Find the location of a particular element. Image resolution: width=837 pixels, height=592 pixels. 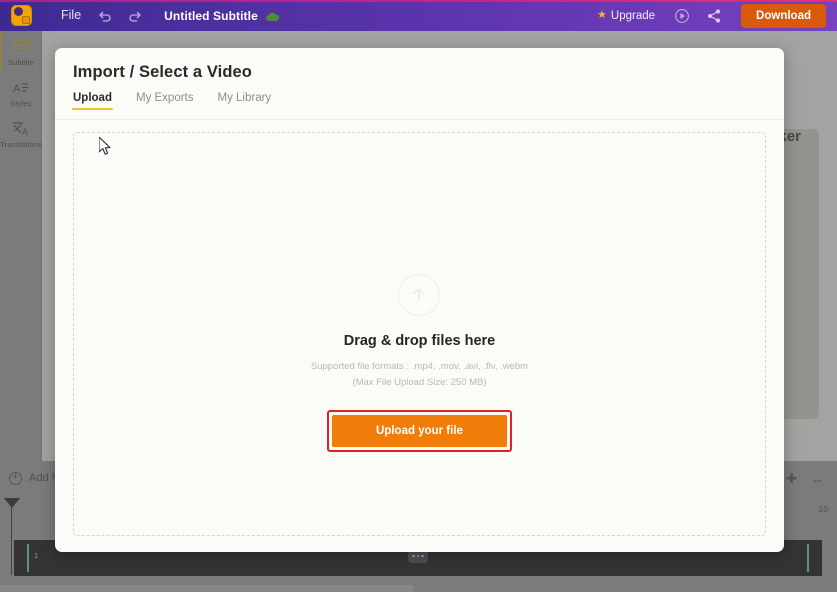

upload-your-file-button: Upload your file is located at coordinates (419, 431).